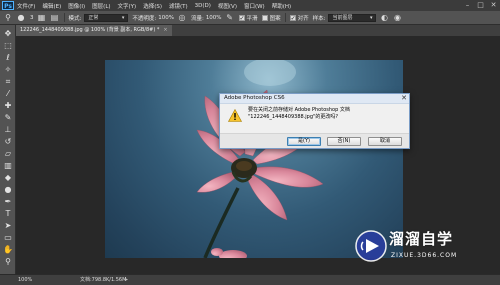  What do you see at coordinates (8, 70) in the screenshot?
I see `quick-select-icon: ✧` at bounding box center [8, 70].